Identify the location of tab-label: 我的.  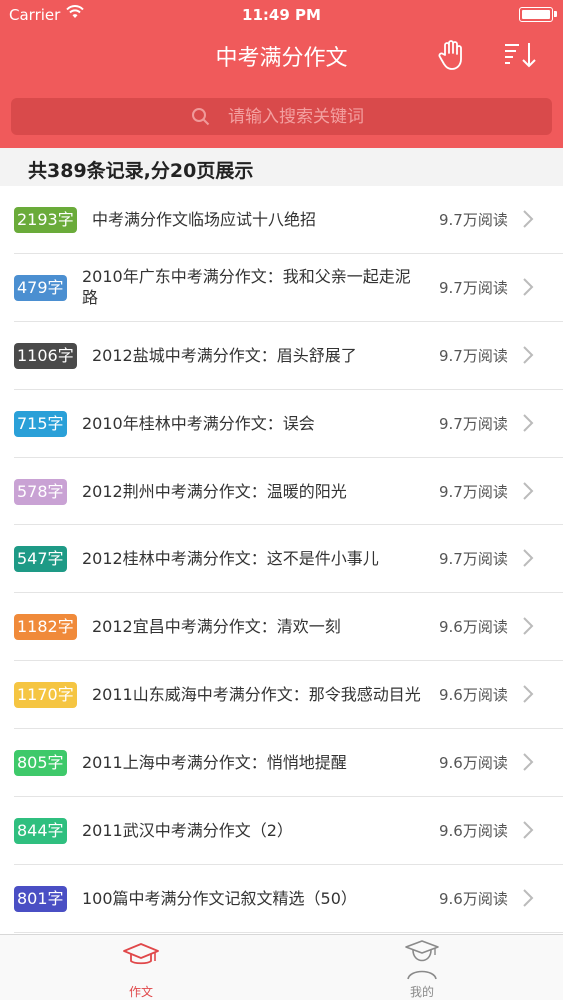
(421, 992).